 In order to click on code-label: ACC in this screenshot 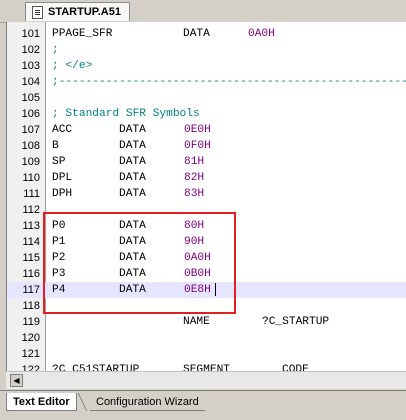, I will do `click(62, 130)`.